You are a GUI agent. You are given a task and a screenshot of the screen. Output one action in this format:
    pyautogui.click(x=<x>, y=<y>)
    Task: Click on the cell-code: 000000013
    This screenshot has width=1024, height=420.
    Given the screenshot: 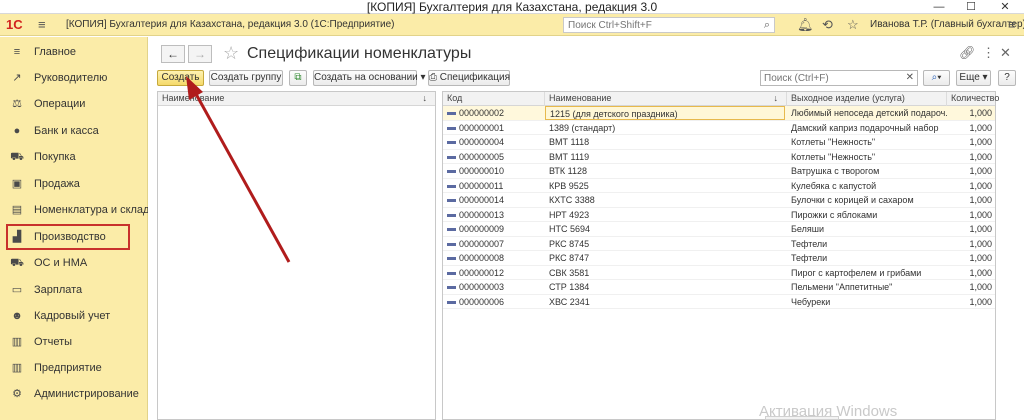 What is the action you would take?
    pyautogui.click(x=482, y=214)
    